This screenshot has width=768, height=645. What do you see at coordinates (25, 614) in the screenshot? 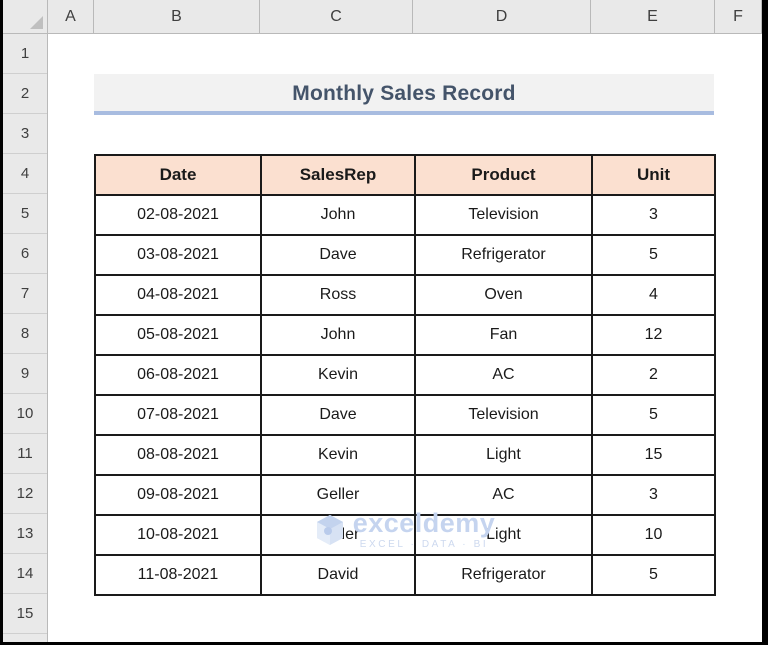
I see `row-header-15: 15` at bounding box center [25, 614].